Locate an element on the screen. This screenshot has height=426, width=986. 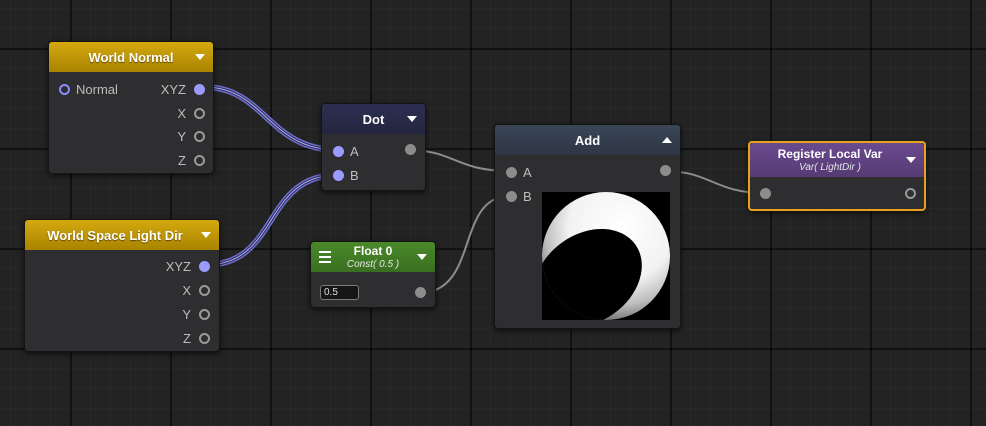
world-normal-title: World Normal is located at coordinates (131, 57).